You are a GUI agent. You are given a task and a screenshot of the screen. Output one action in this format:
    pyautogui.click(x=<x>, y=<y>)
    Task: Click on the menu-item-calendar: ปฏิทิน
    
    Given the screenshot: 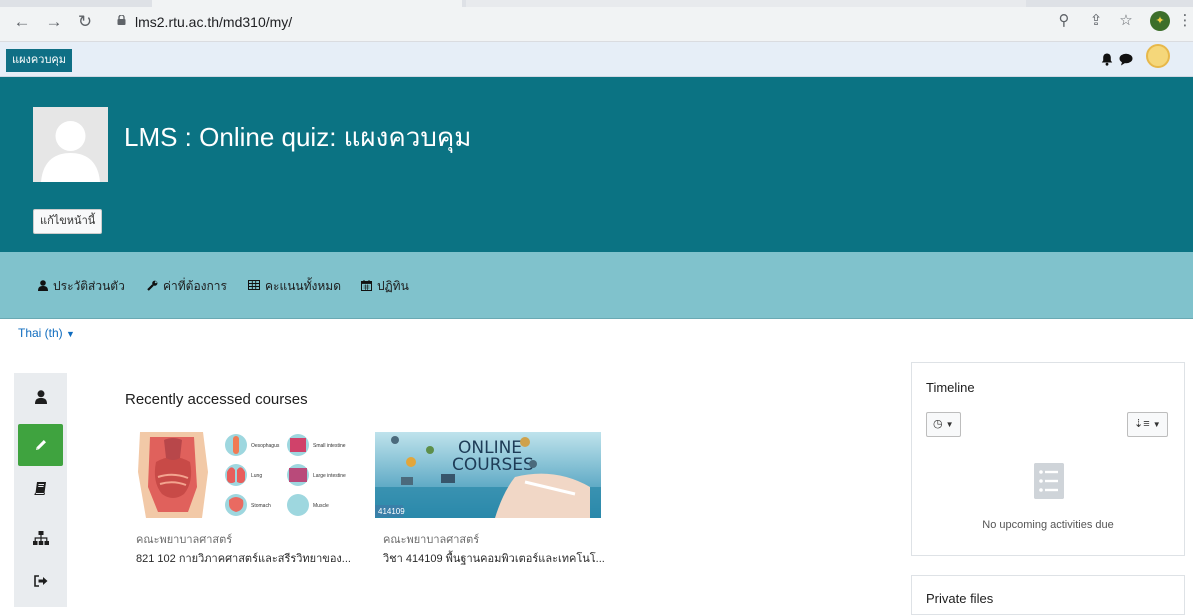 What is the action you would take?
    pyautogui.click(x=385, y=286)
    